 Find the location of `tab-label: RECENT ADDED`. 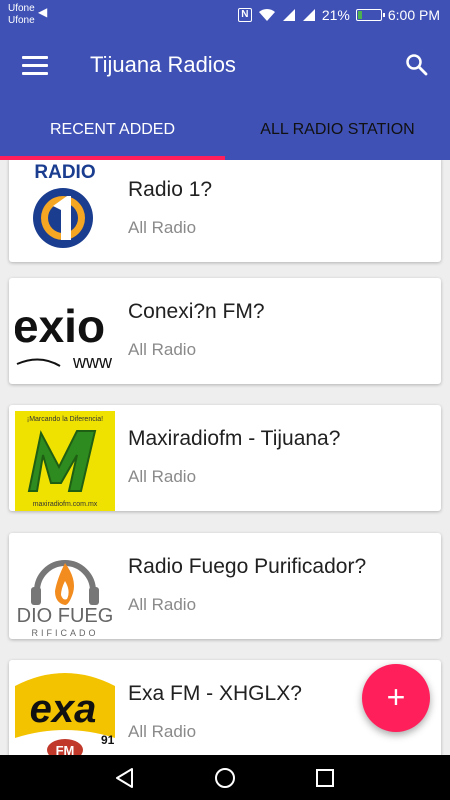

tab-label: RECENT ADDED is located at coordinates (112, 129).